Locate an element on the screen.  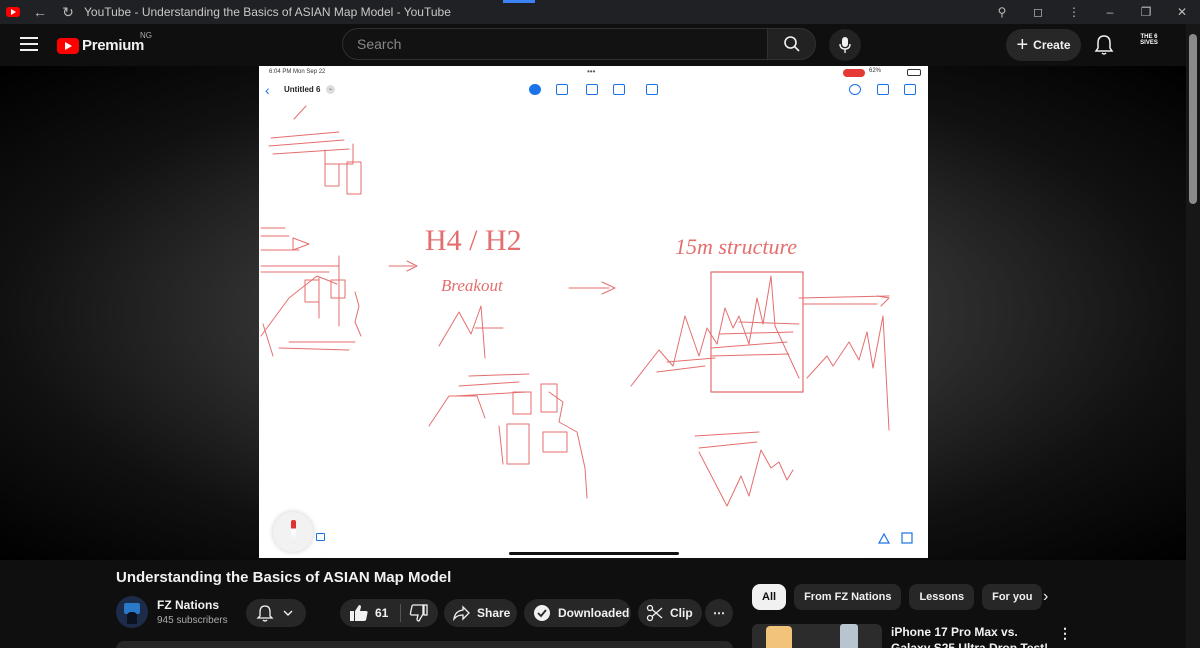
share-button: Share is located at coordinates (480, 613).